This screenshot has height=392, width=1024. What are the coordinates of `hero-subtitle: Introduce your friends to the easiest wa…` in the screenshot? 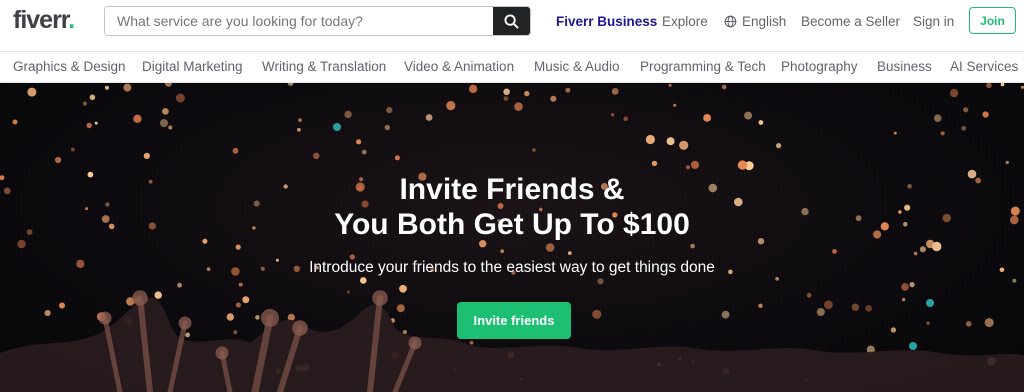 It's located at (512, 267).